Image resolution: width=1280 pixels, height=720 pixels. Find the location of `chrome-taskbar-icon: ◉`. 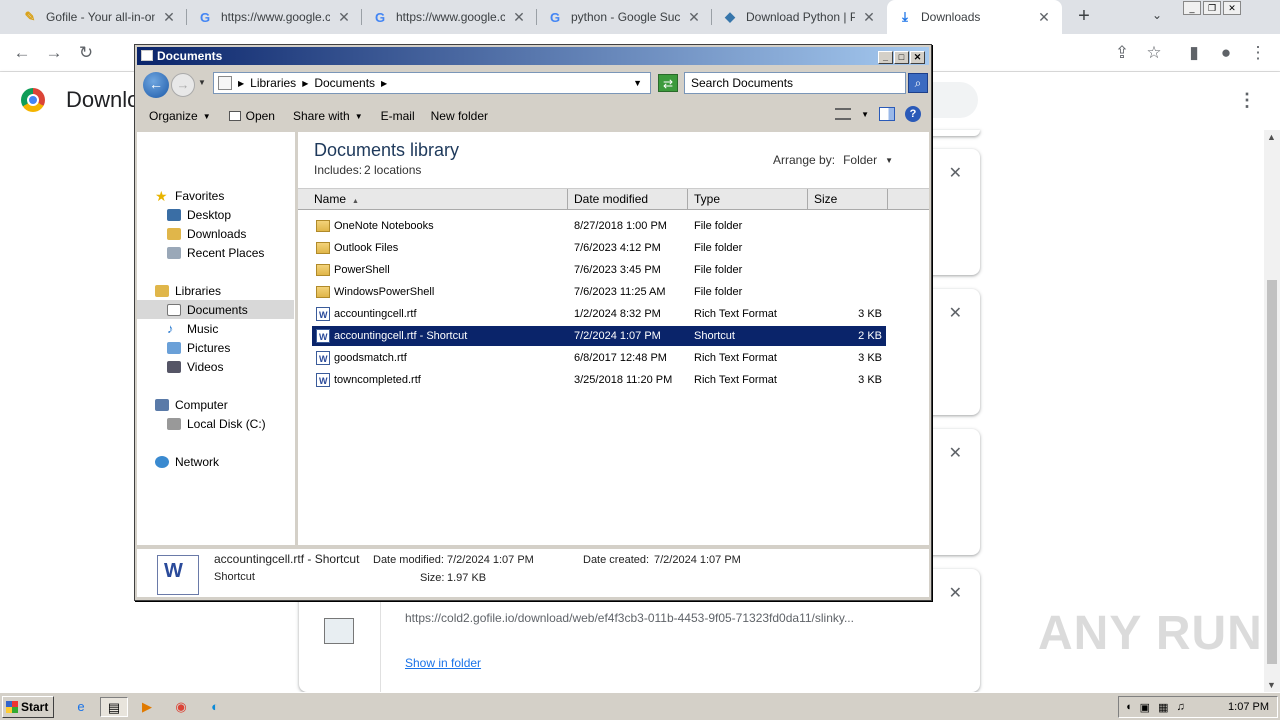

chrome-taskbar-icon: ◉ is located at coordinates (181, 707).